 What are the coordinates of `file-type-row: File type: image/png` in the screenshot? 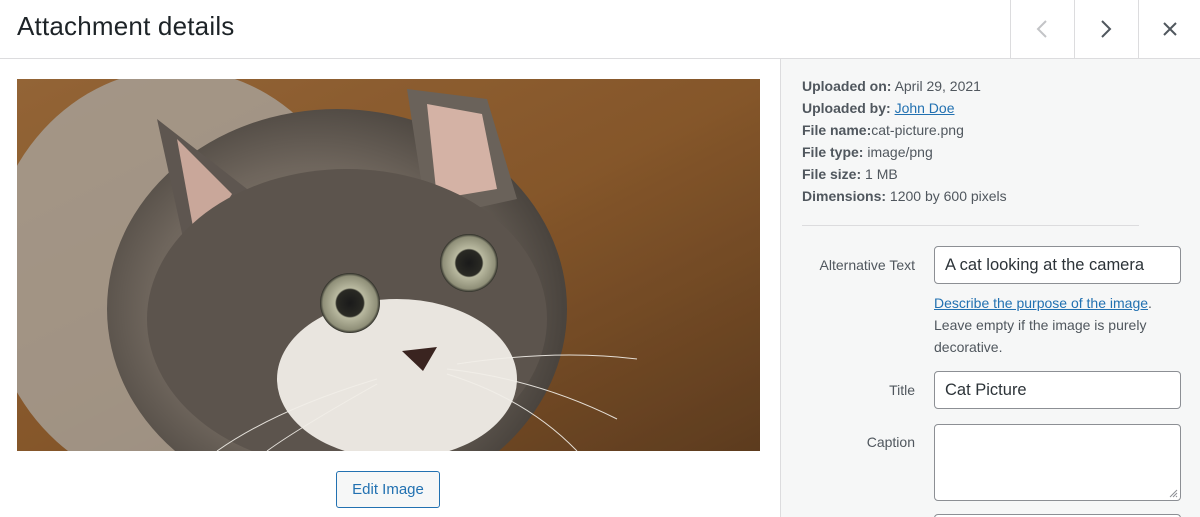 It's located at (867, 152).